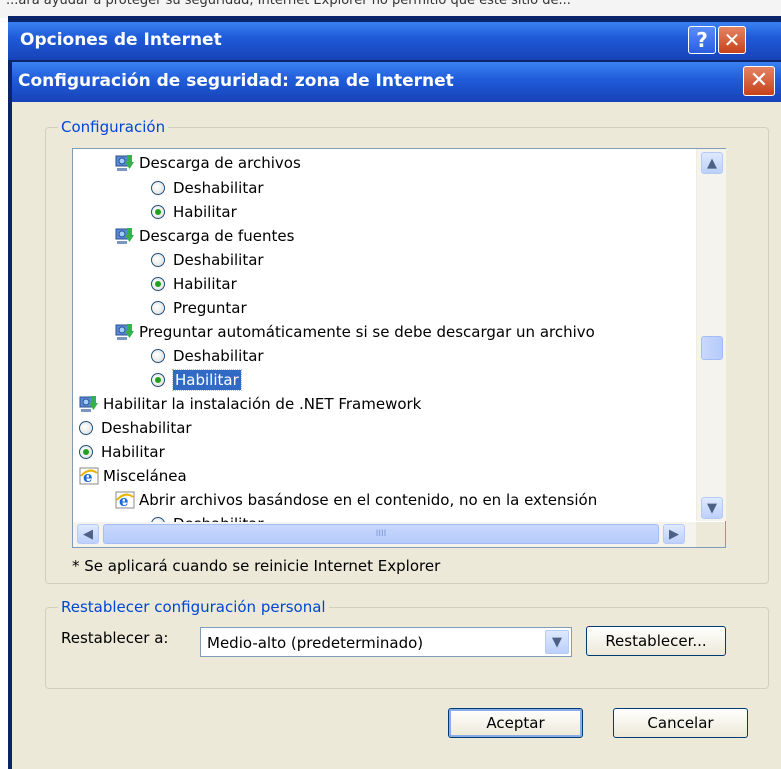  I want to click on settings-group-legend: Configuración, so click(113, 127).